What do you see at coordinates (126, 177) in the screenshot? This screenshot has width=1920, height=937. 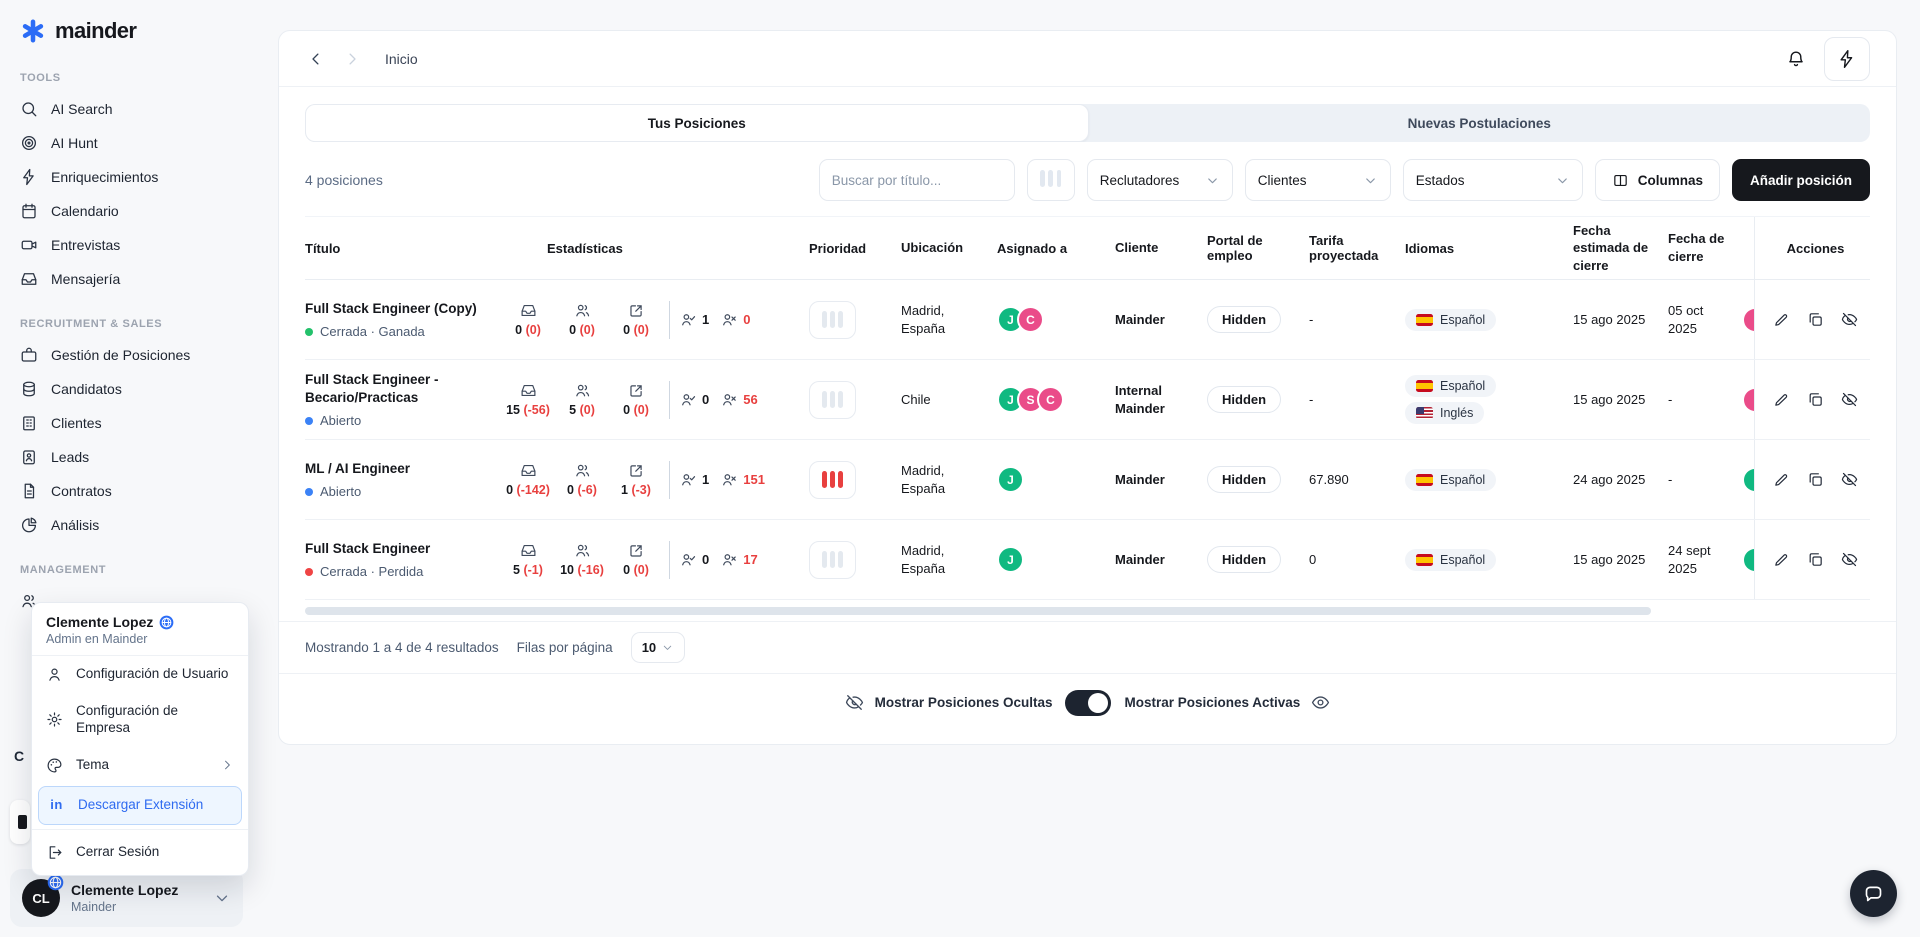 I see `sidebar-item-enriquecimientos: Enriquecimientos` at bounding box center [126, 177].